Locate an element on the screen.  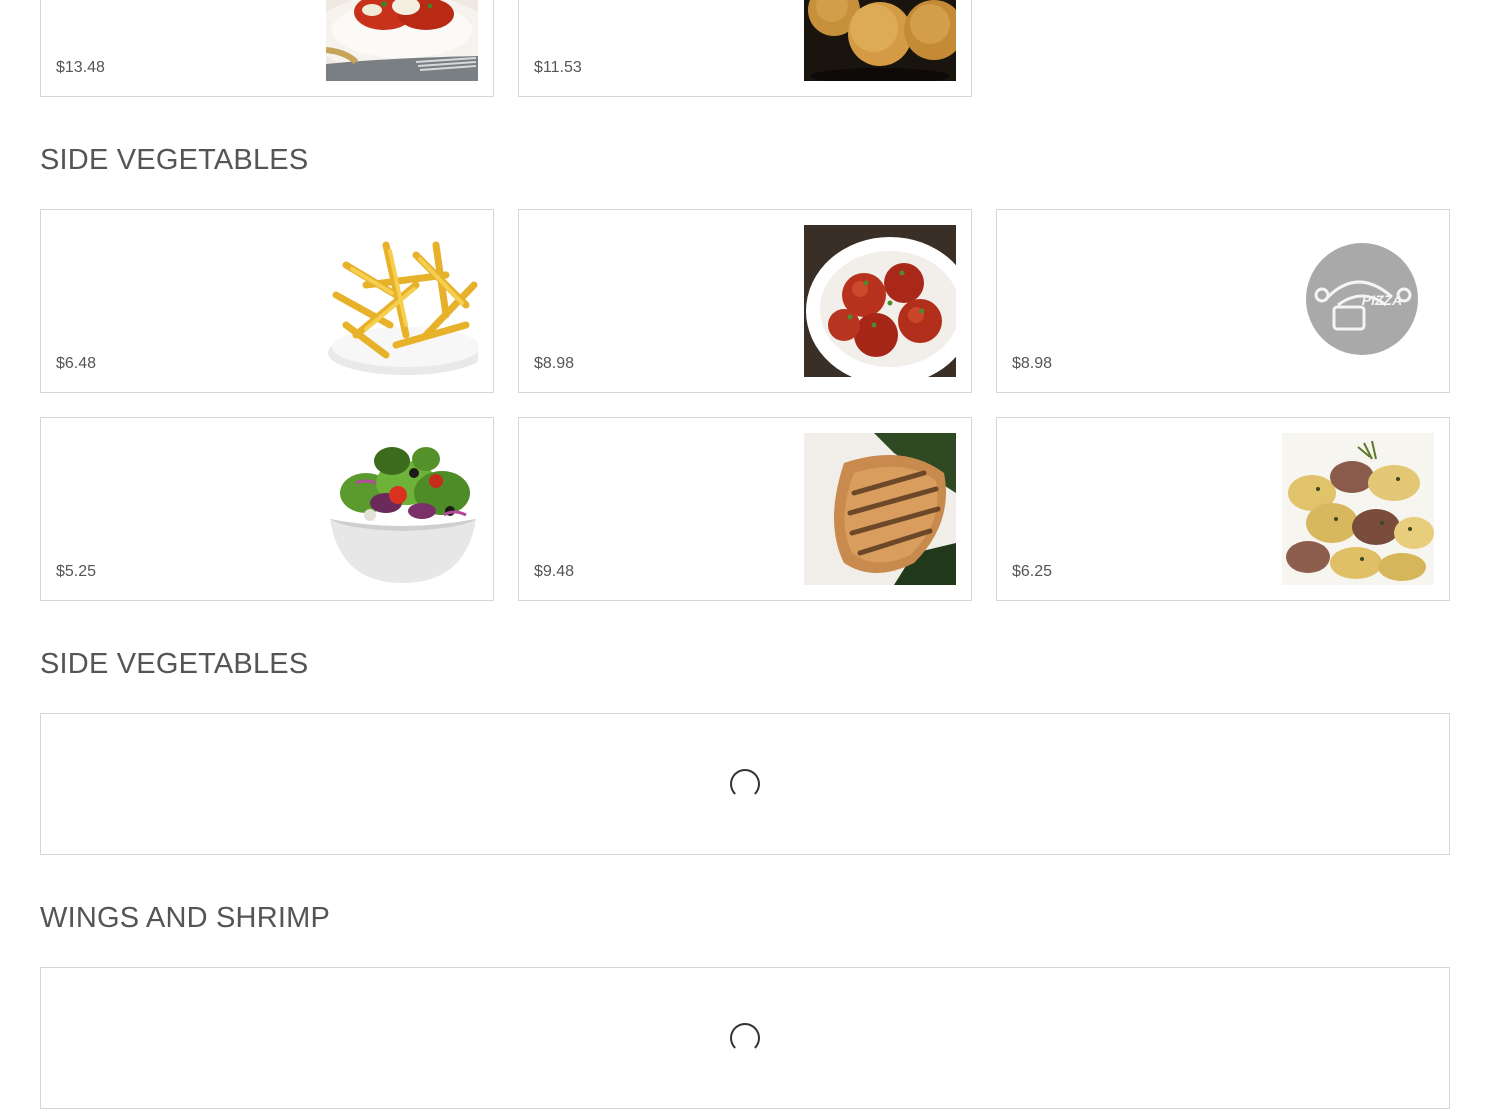
item-price: $9.48 is located at coordinates (554, 571).